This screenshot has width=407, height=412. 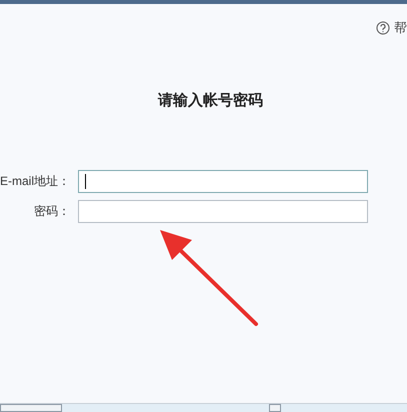 I want to click on right-button, so click(x=275, y=408).